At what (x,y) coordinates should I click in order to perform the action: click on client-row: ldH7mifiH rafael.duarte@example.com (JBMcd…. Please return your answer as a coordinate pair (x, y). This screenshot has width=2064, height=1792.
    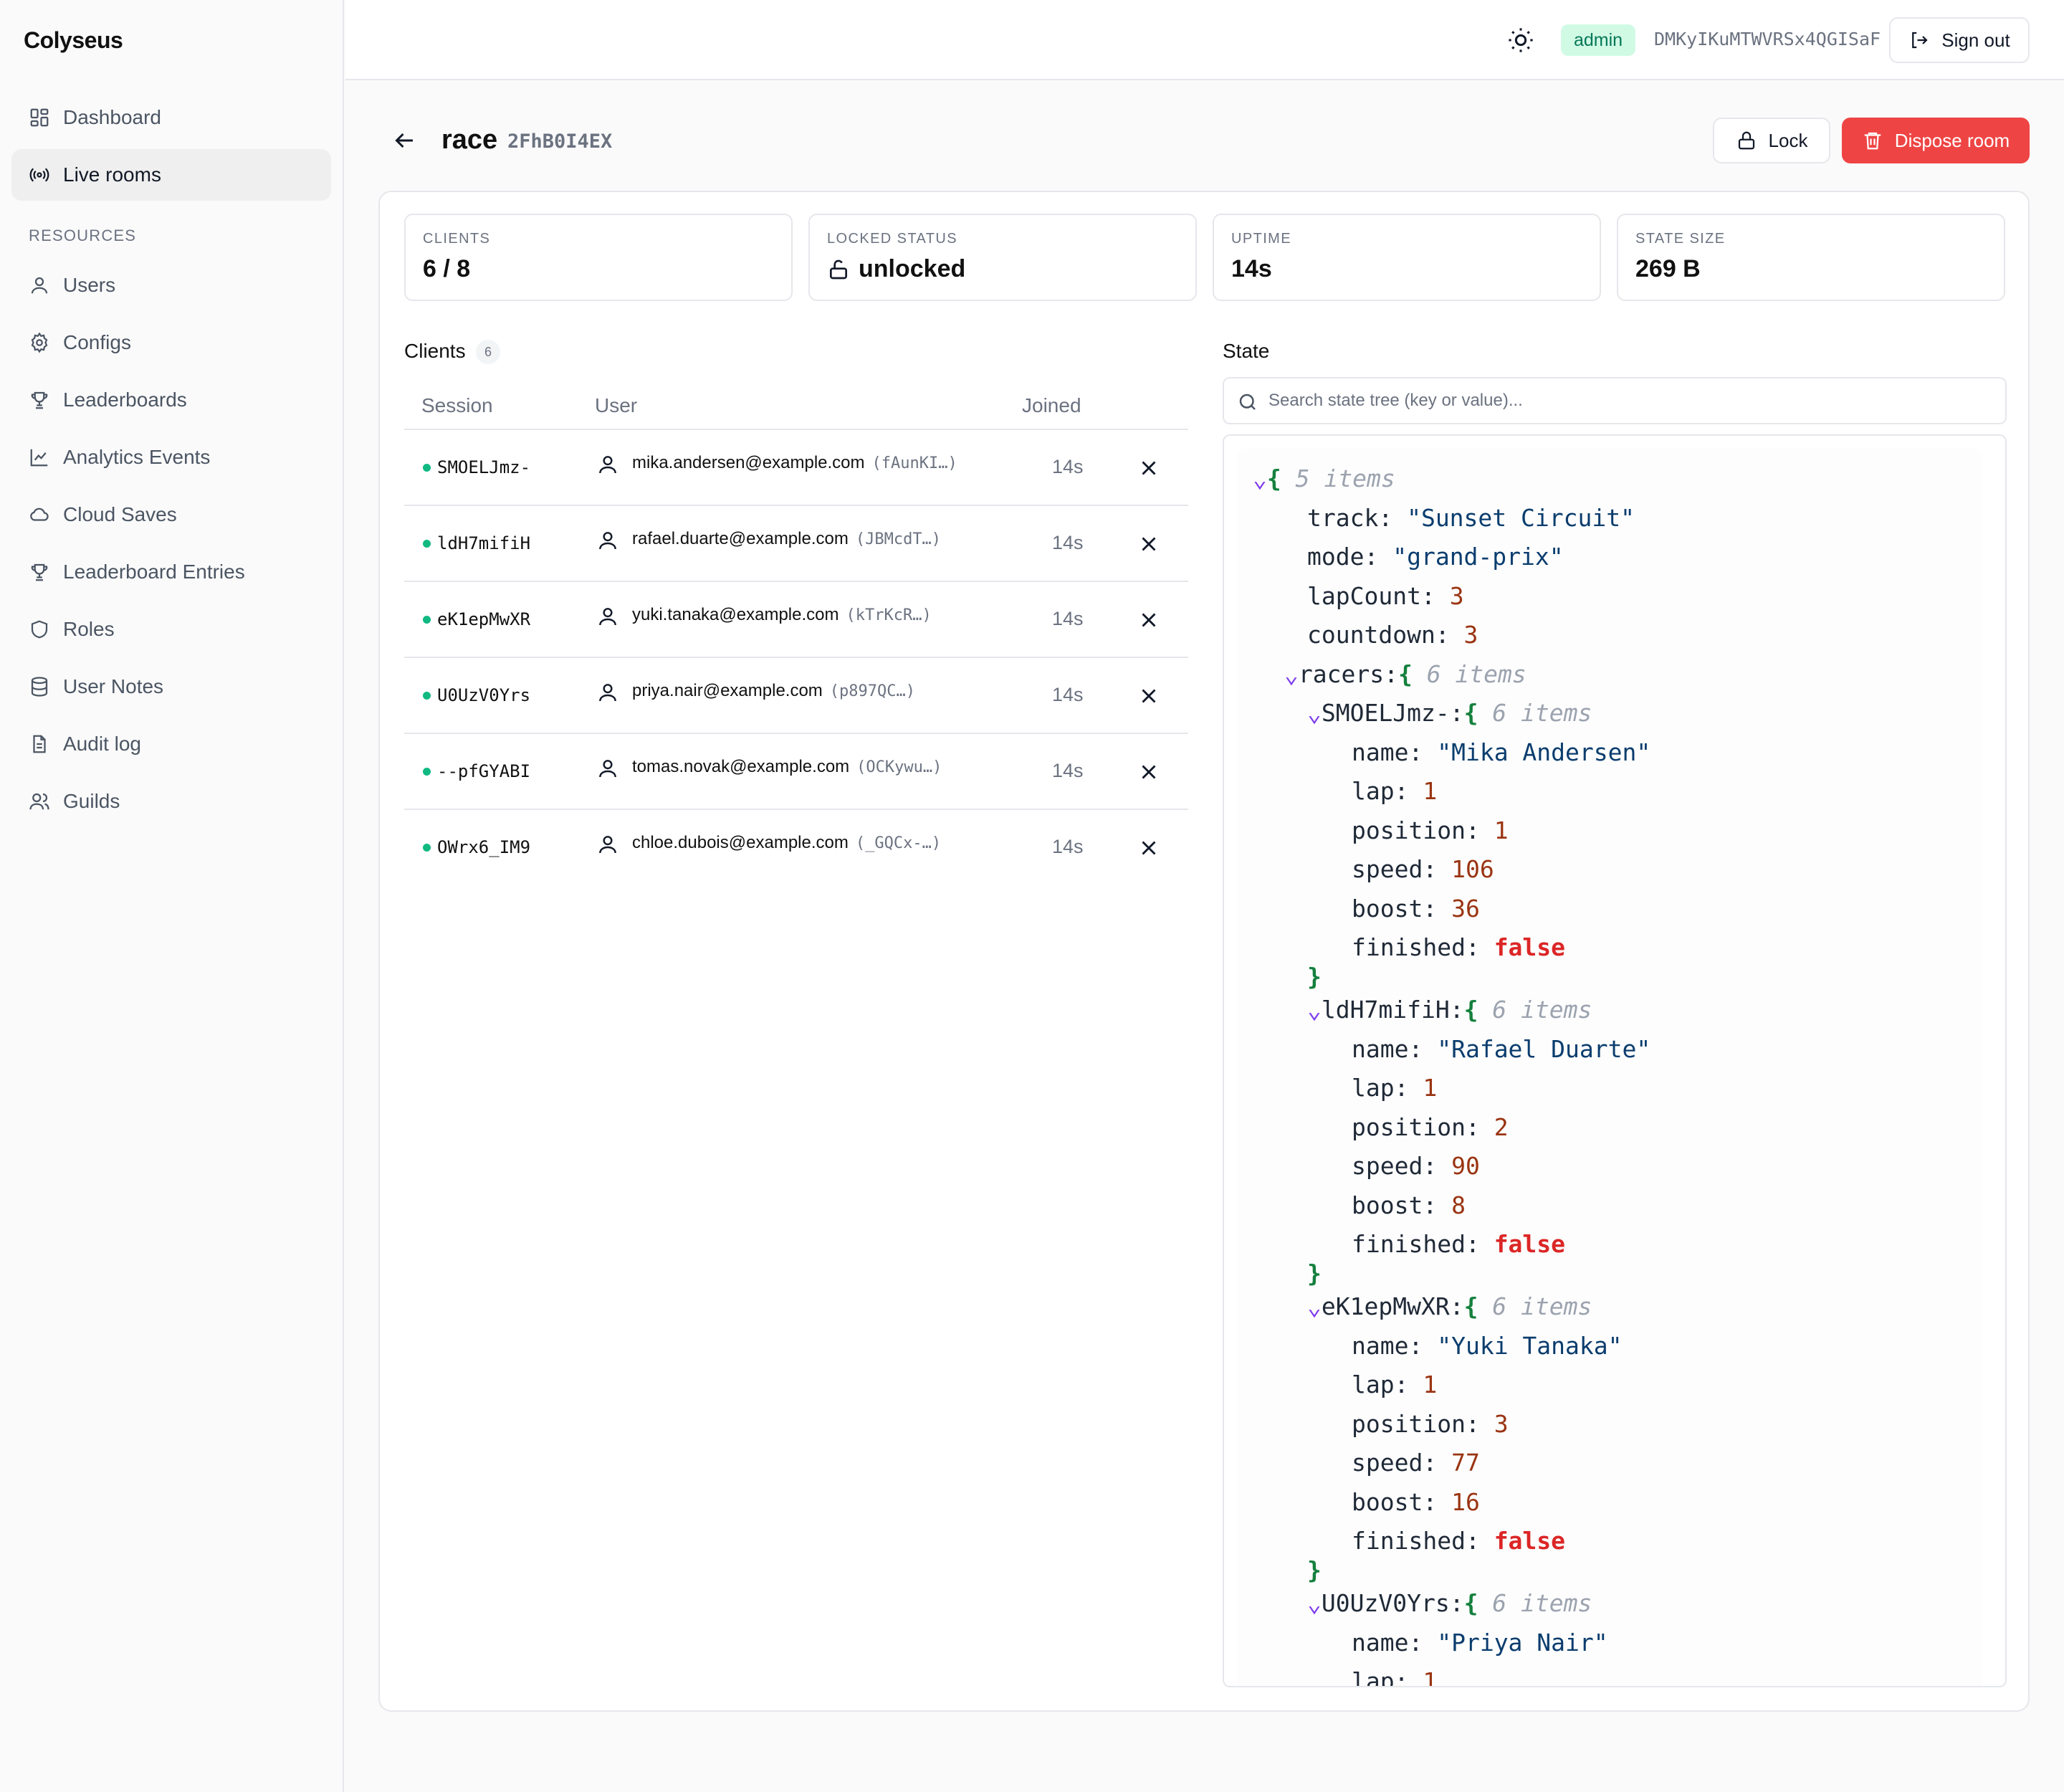
    Looking at the image, I should click on (796, 543).